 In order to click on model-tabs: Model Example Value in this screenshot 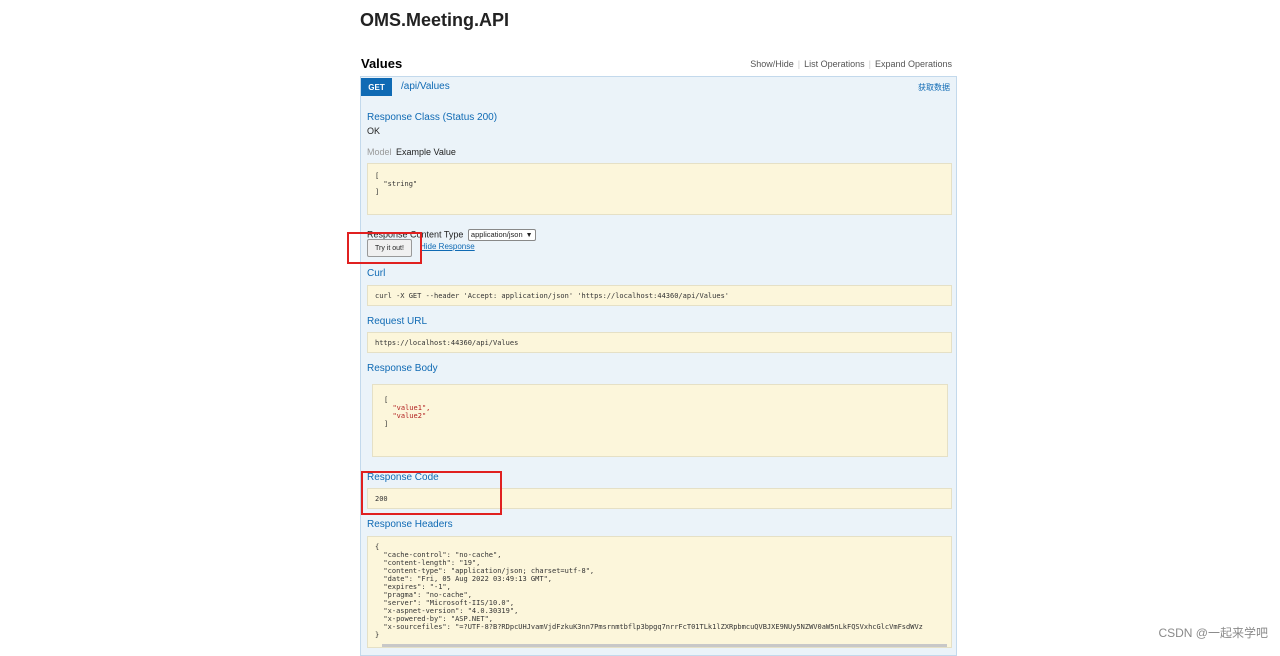, I will do `click(411, 152)`.